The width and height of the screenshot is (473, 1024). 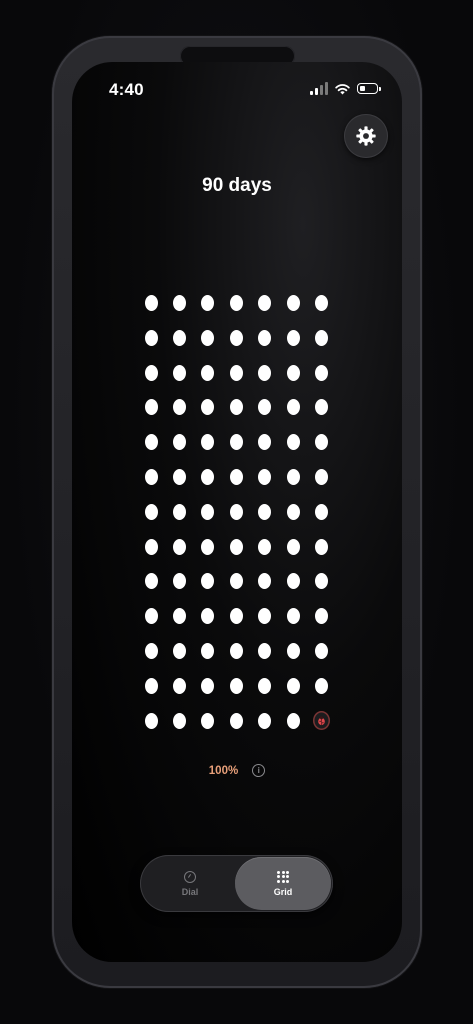 I want to click on grid-view-button: Grid, so click(x=283, y=883).